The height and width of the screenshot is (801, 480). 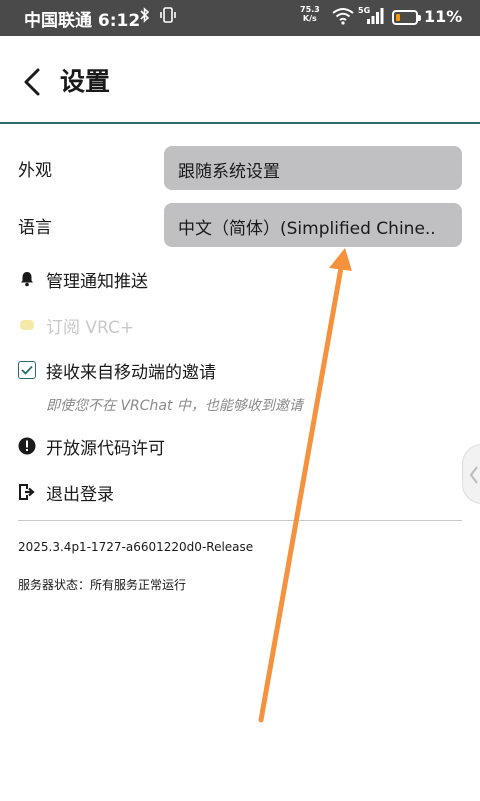 What do you see at coordinates (375, 18) in the screenshot?
I see `signal-icon` at bounding box center [375, 18].